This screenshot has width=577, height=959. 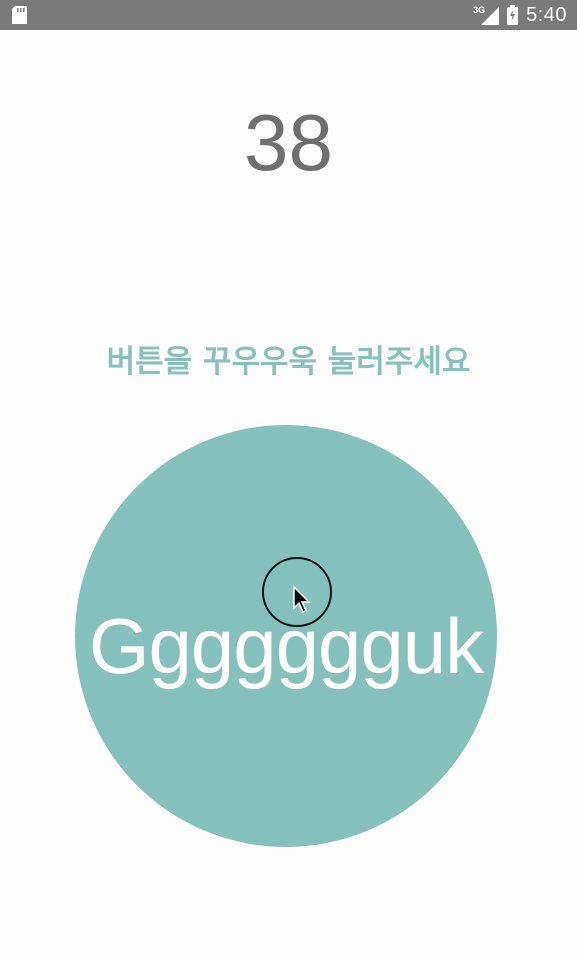 What do you see at coordinates (546, 14) in the screenshot?
I see `status-clock: 5:40` at bounding box center [546, 14].